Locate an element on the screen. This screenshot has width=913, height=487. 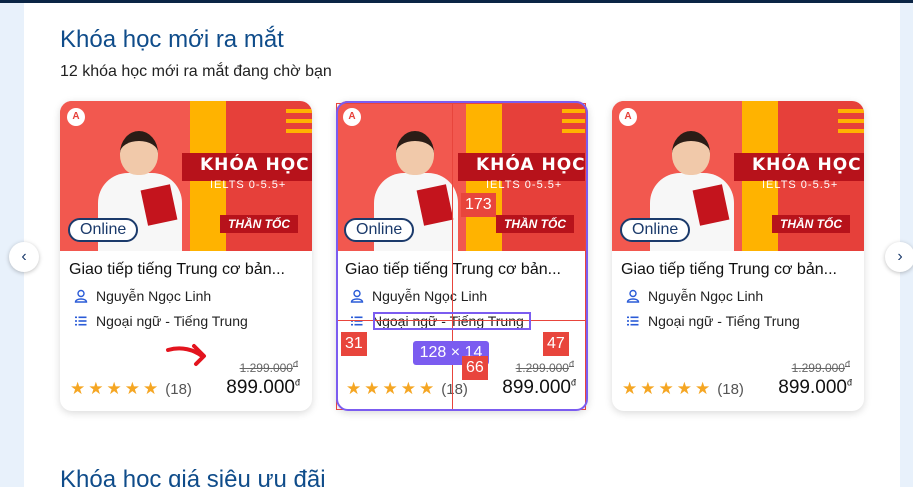
measure-tag-top: 173 is located at coordinates (478, 205).